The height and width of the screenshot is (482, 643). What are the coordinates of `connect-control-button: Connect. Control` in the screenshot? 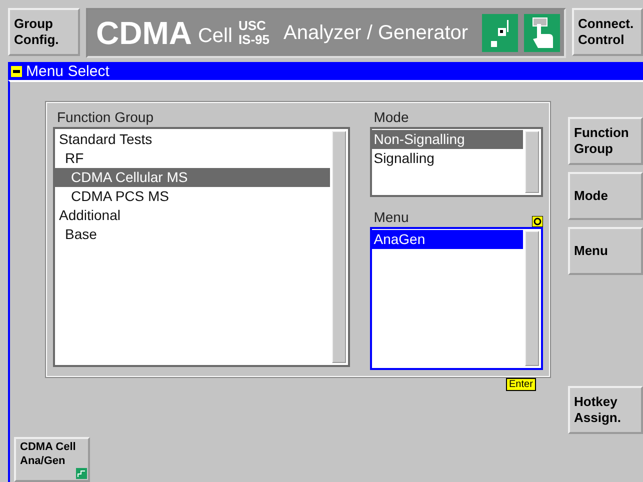 It's located at (607, 32).